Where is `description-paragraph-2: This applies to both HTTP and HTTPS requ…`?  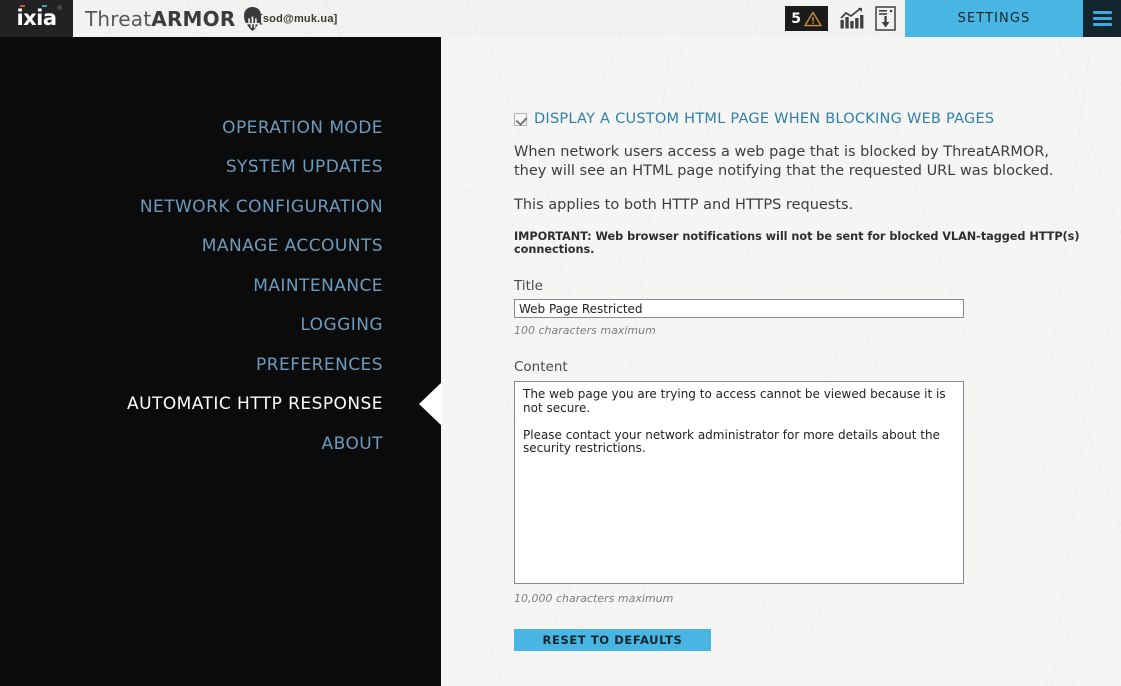 description-paragraph-2: This applies to both HTTP and HTTPS requ… is located at coordinates (684, 205).